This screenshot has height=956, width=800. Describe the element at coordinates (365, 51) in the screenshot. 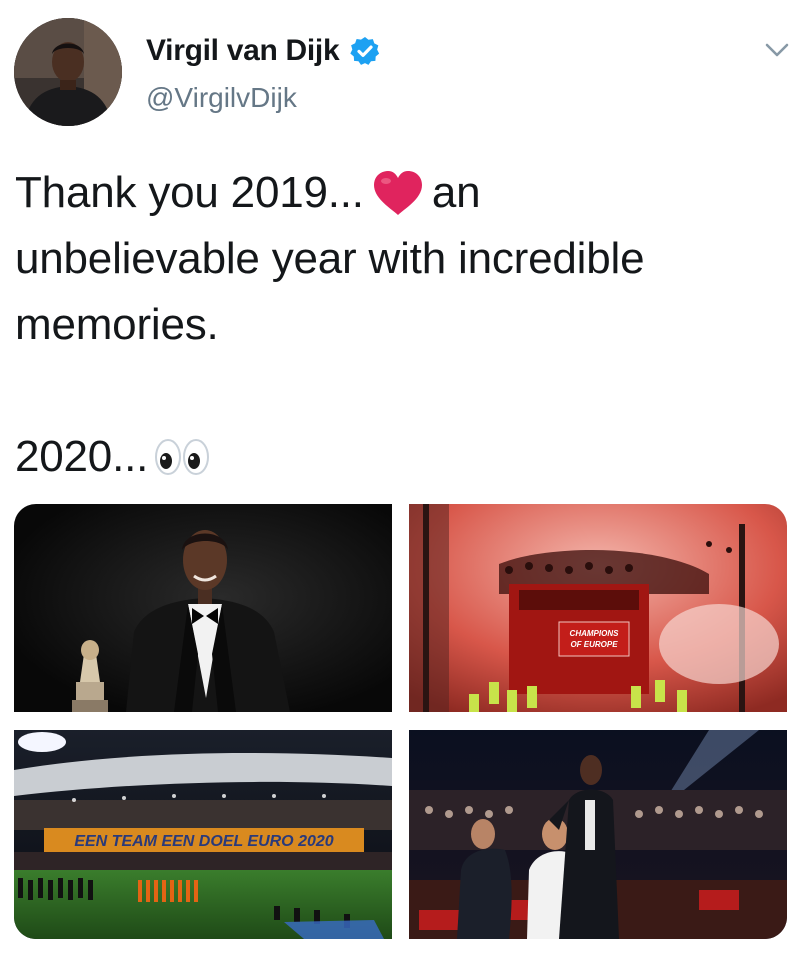

I see `verified-badge-icon` at that location.